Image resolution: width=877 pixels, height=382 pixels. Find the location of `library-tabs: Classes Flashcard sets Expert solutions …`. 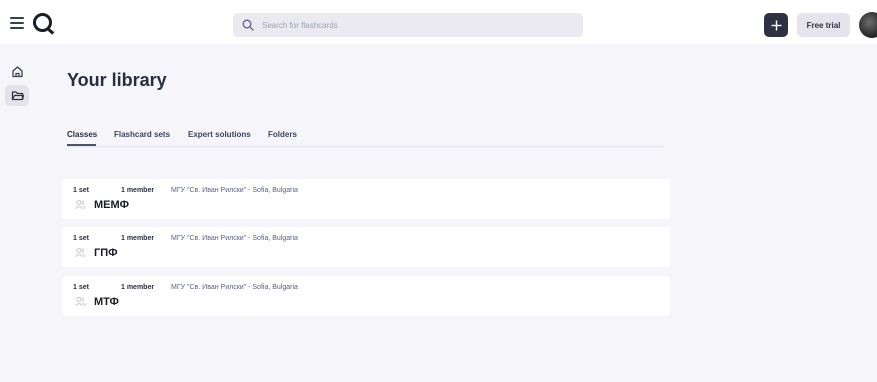

library-tabs: Classes Flashcard sets Expert solutions … is located at coordinates (365, 138).